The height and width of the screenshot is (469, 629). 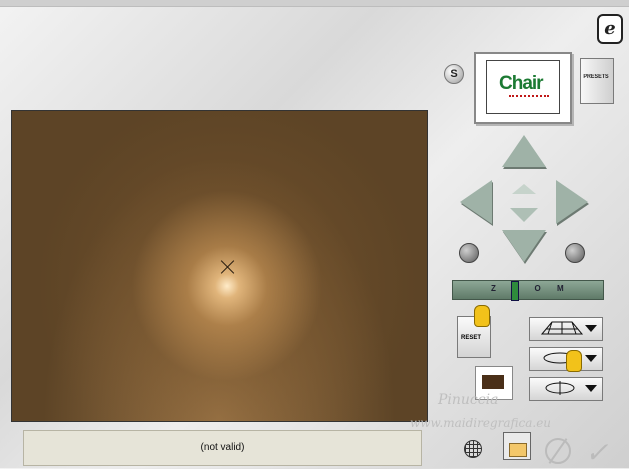 What do you see at coordinates (562, 328) in the screenshot?
I see `grid-plane-icon` at bounding box center [562, 328].